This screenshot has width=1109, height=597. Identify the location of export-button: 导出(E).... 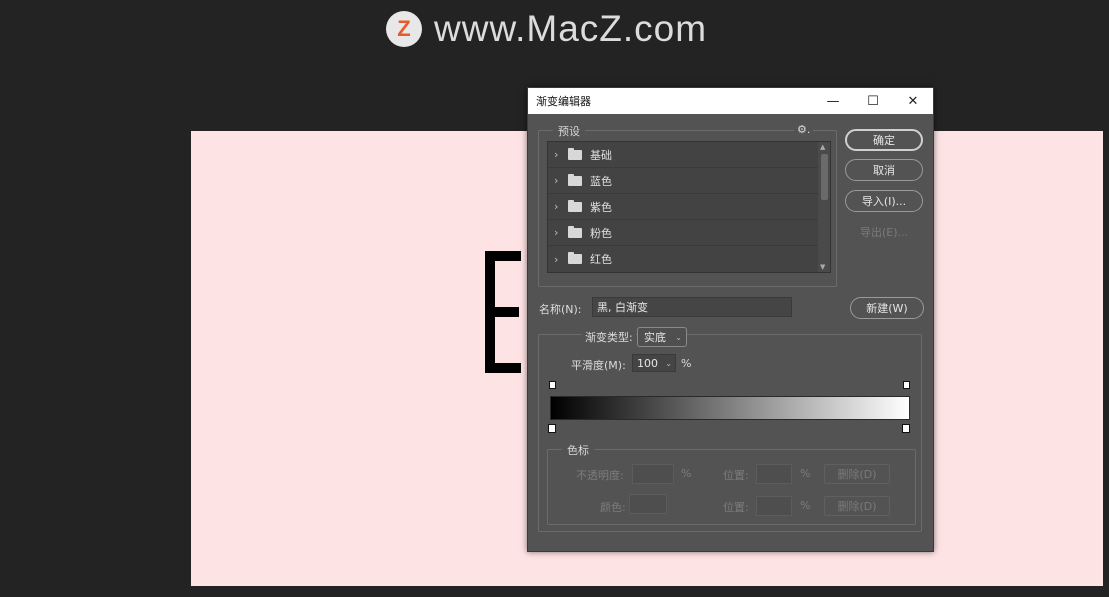
(884, 232).